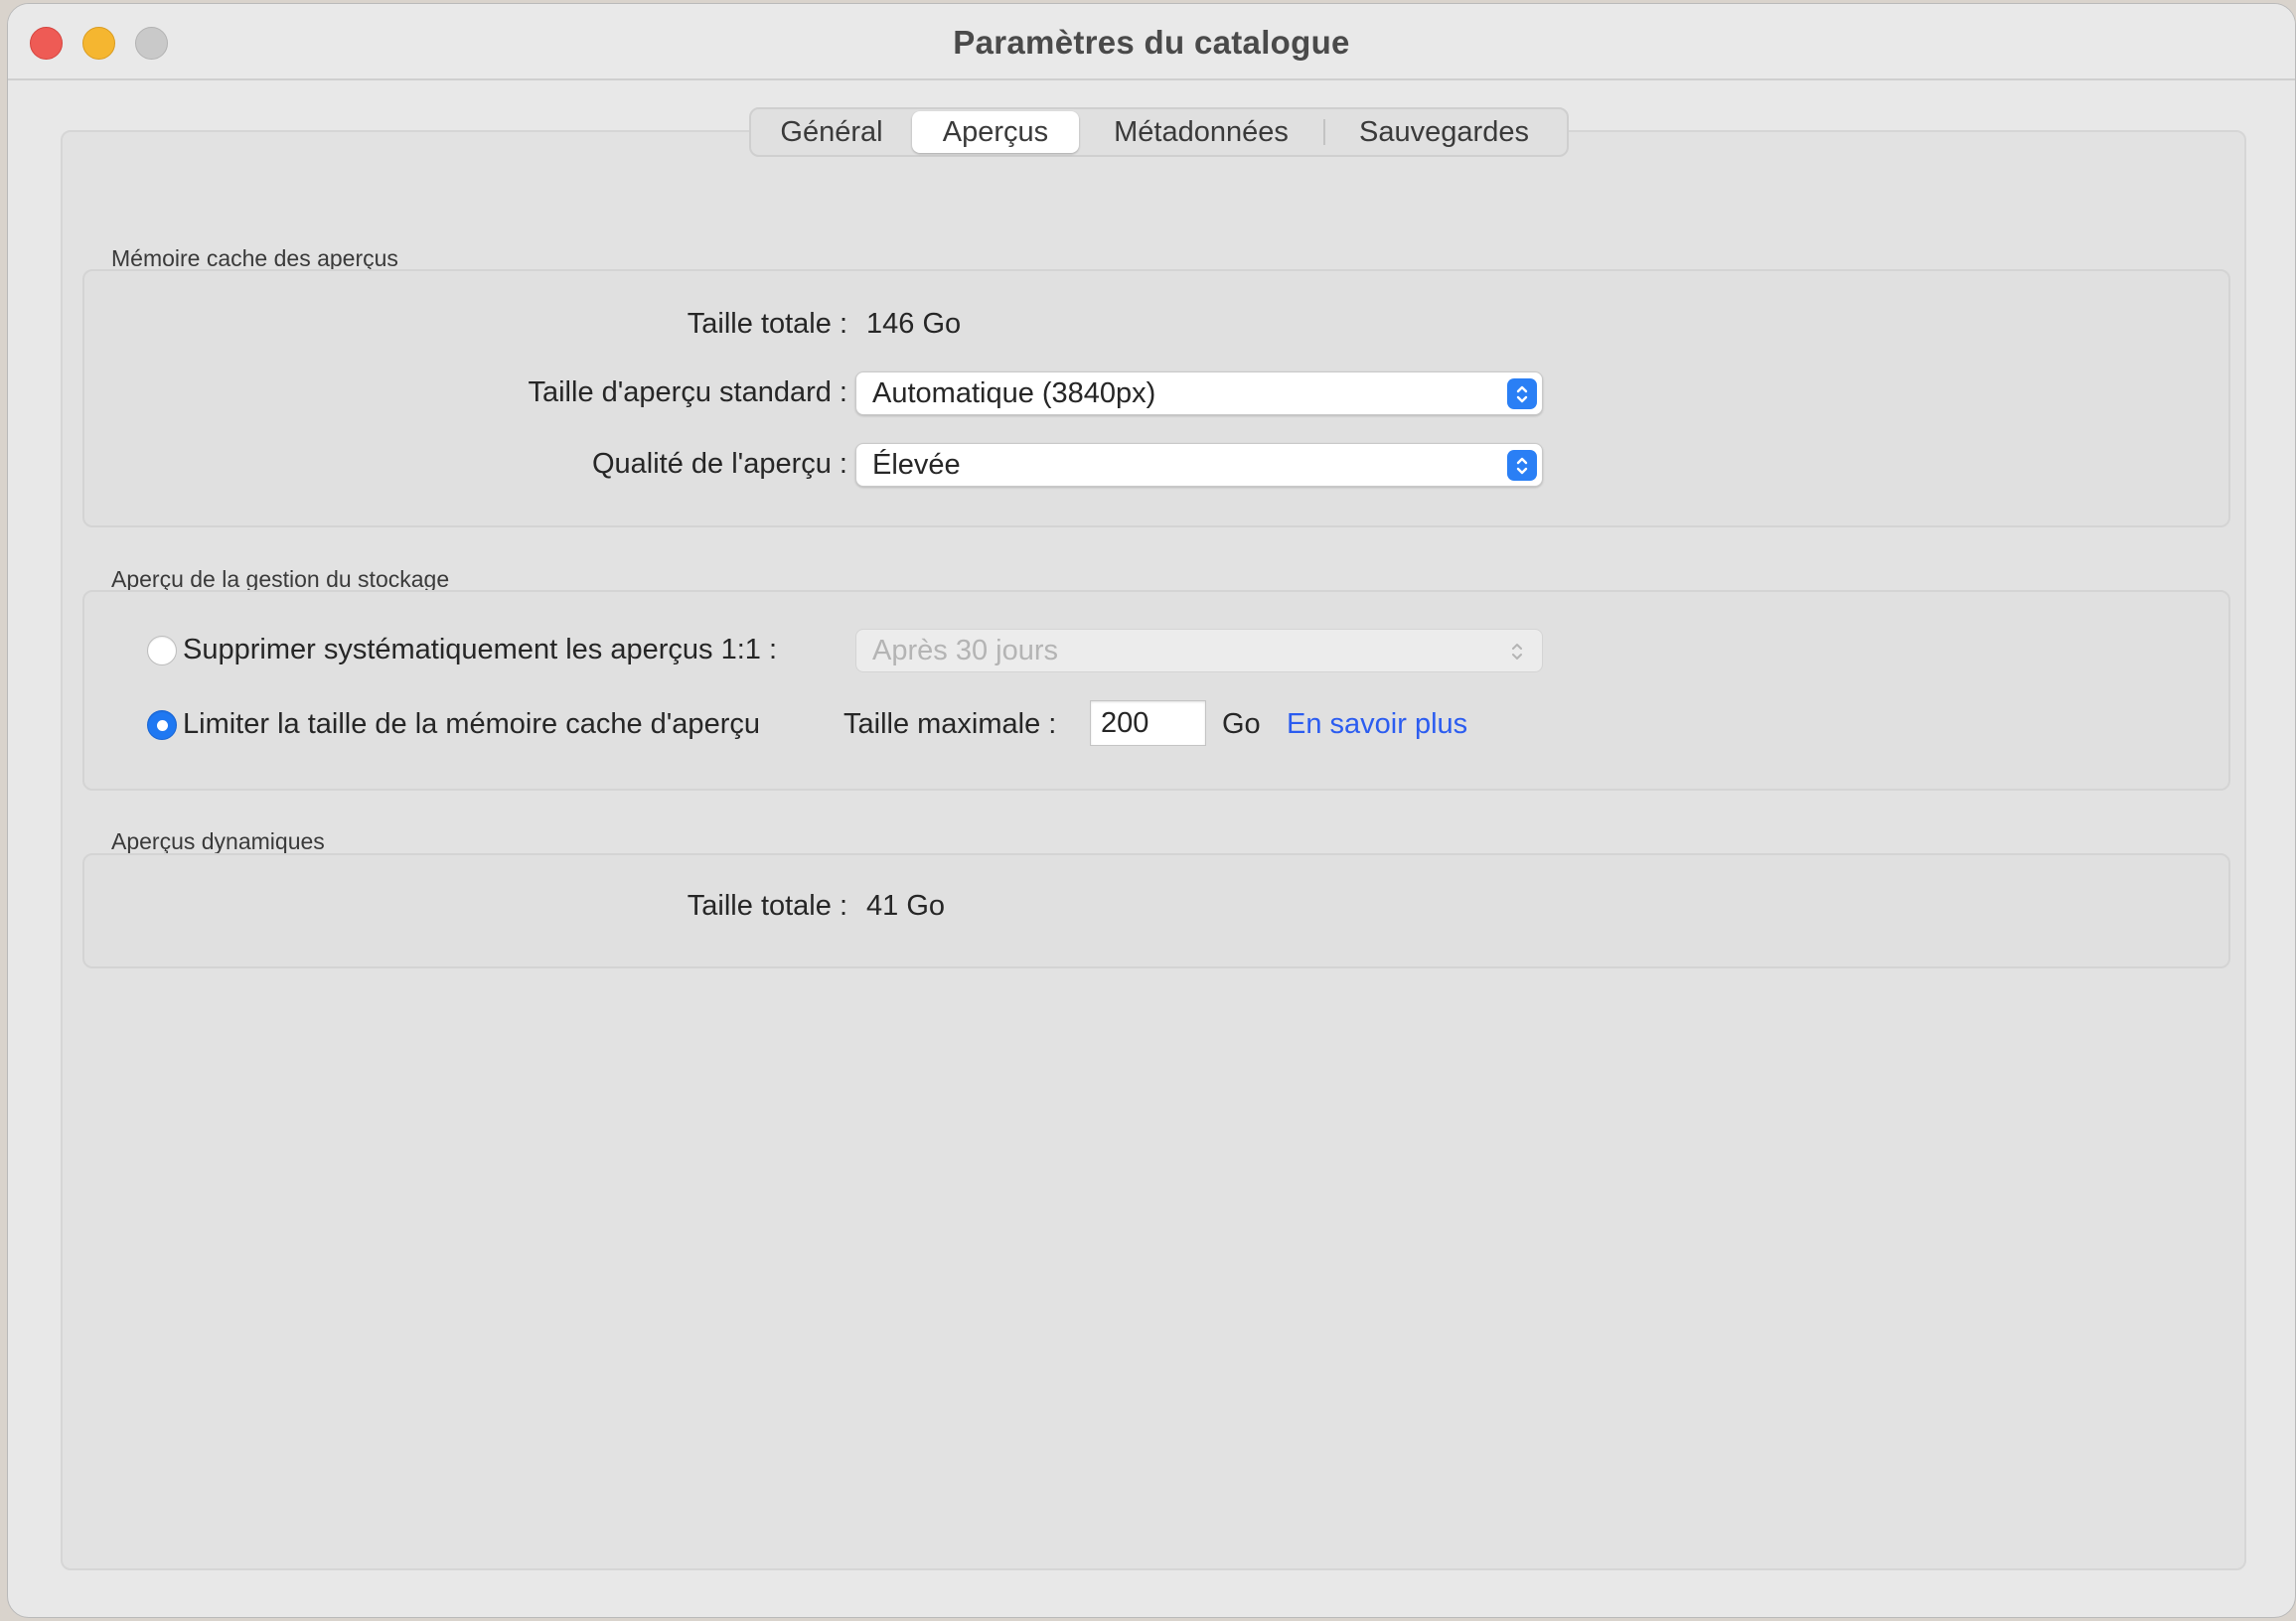 This screenshot has width=2296, height=1621. I want to click on quality-label: Qualité de l'aperçu :, so click(719, 464).